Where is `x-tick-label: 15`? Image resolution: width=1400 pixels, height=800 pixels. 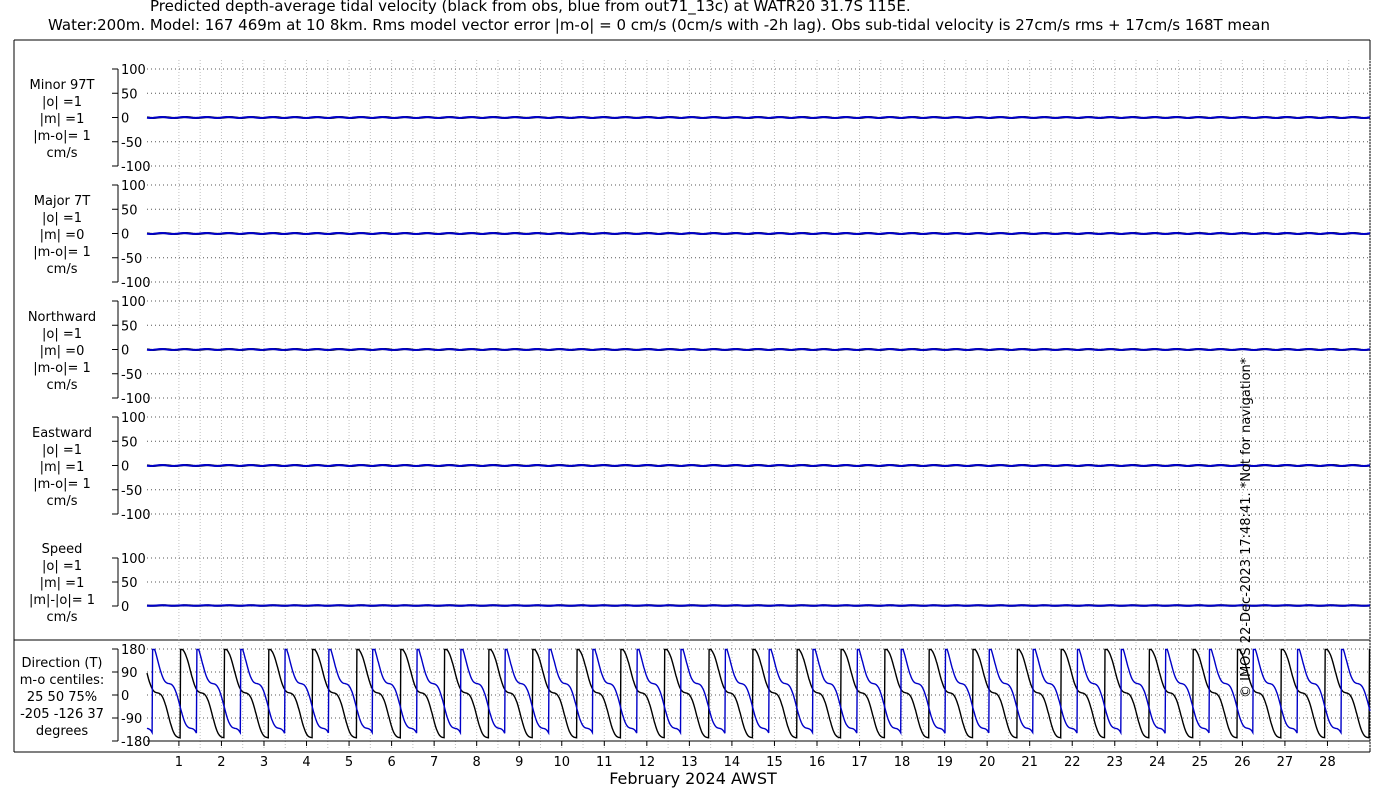
x-tick-label: 15 is located at coordinates (774, 762).